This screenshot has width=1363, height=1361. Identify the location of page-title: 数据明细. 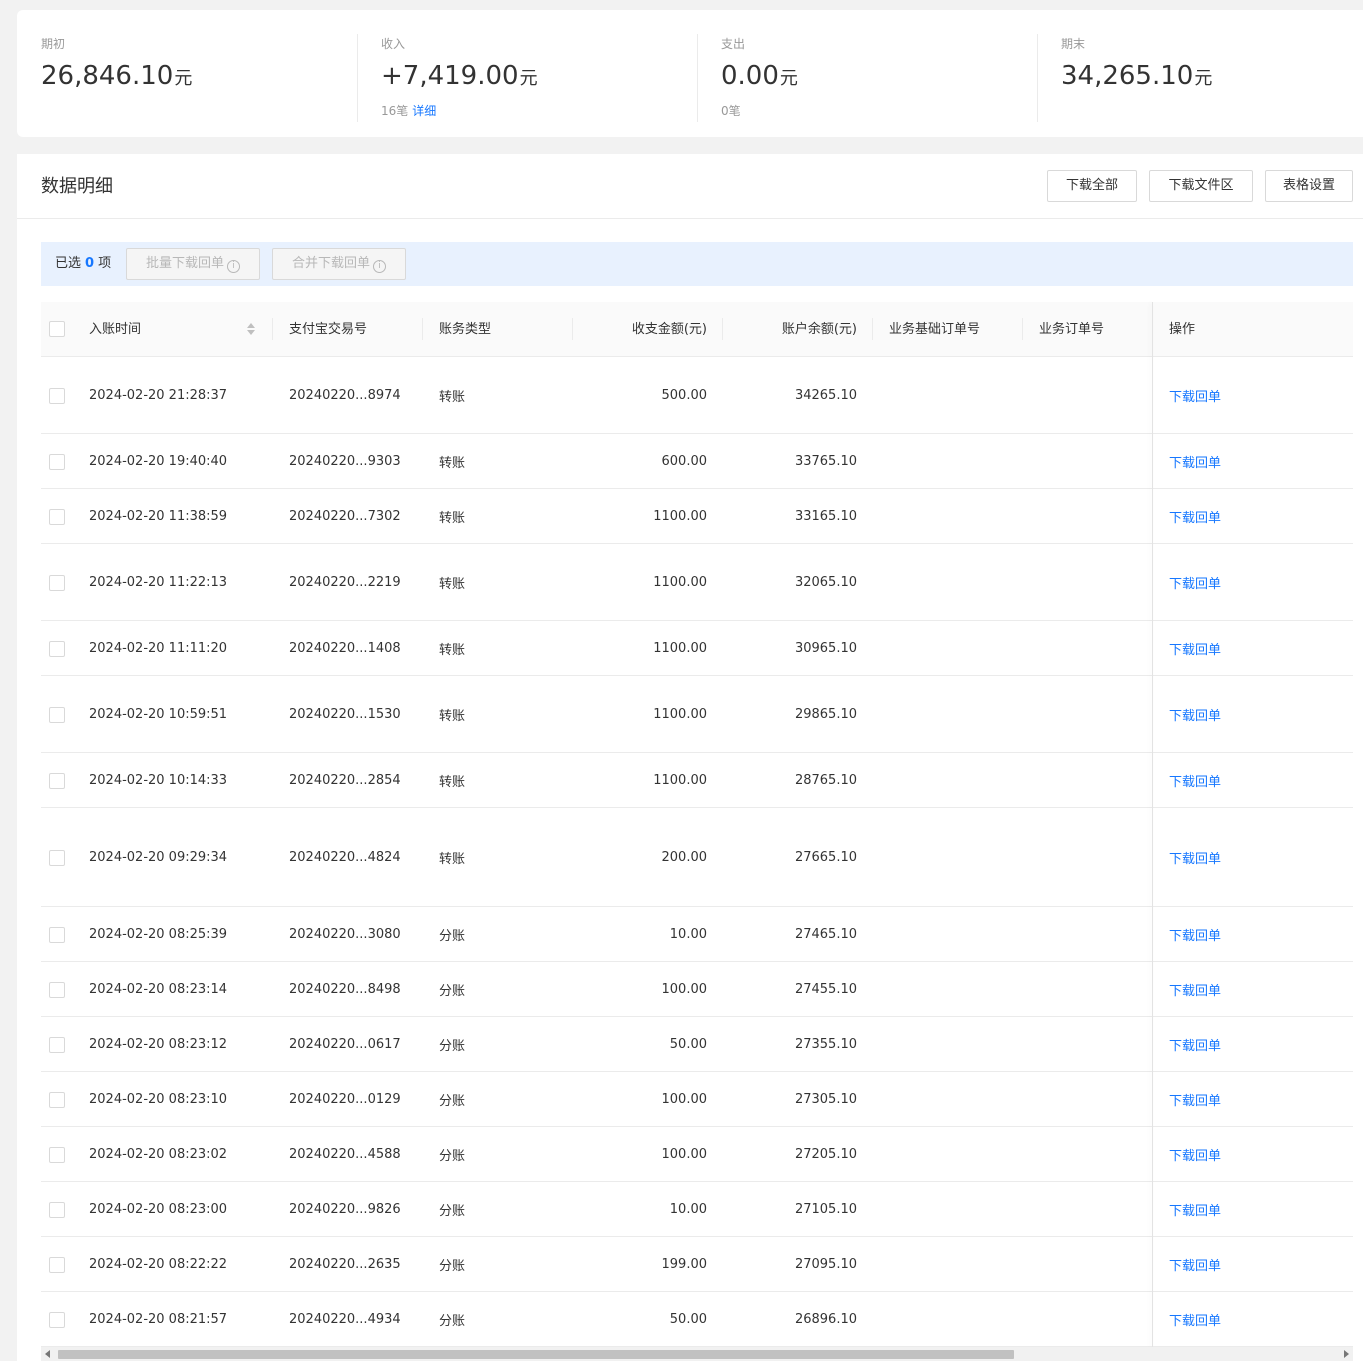
(77, 186).